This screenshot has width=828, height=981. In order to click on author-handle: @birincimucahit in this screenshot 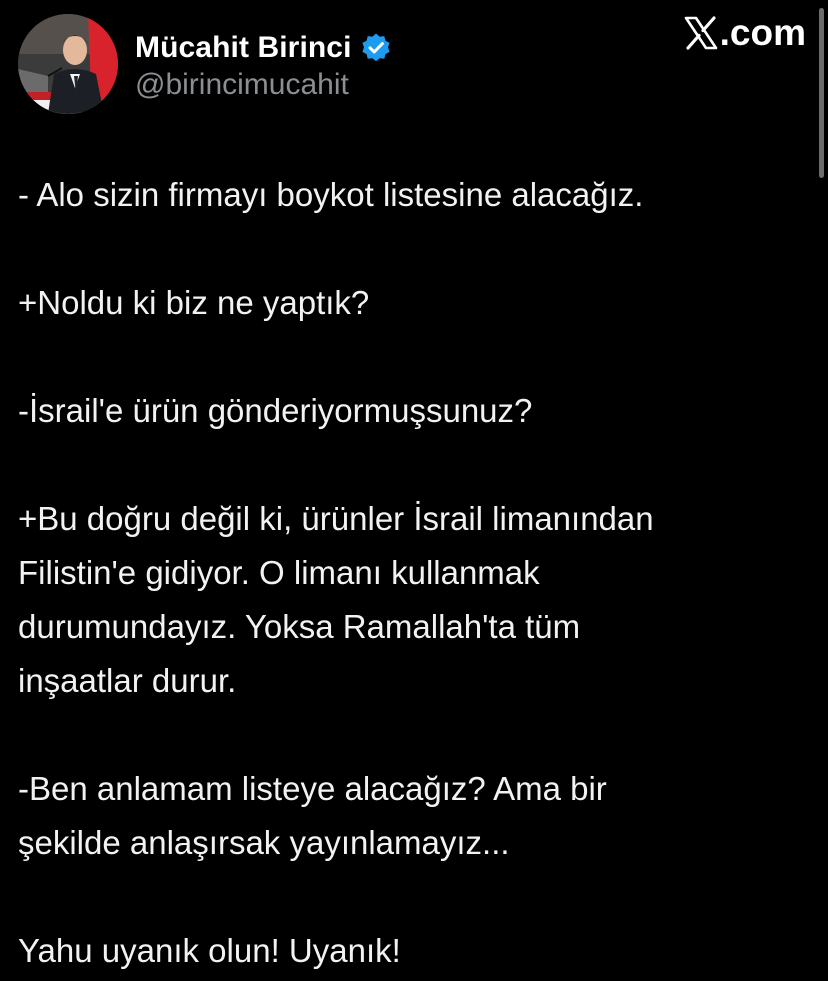, I will do `click(242, 85)`.